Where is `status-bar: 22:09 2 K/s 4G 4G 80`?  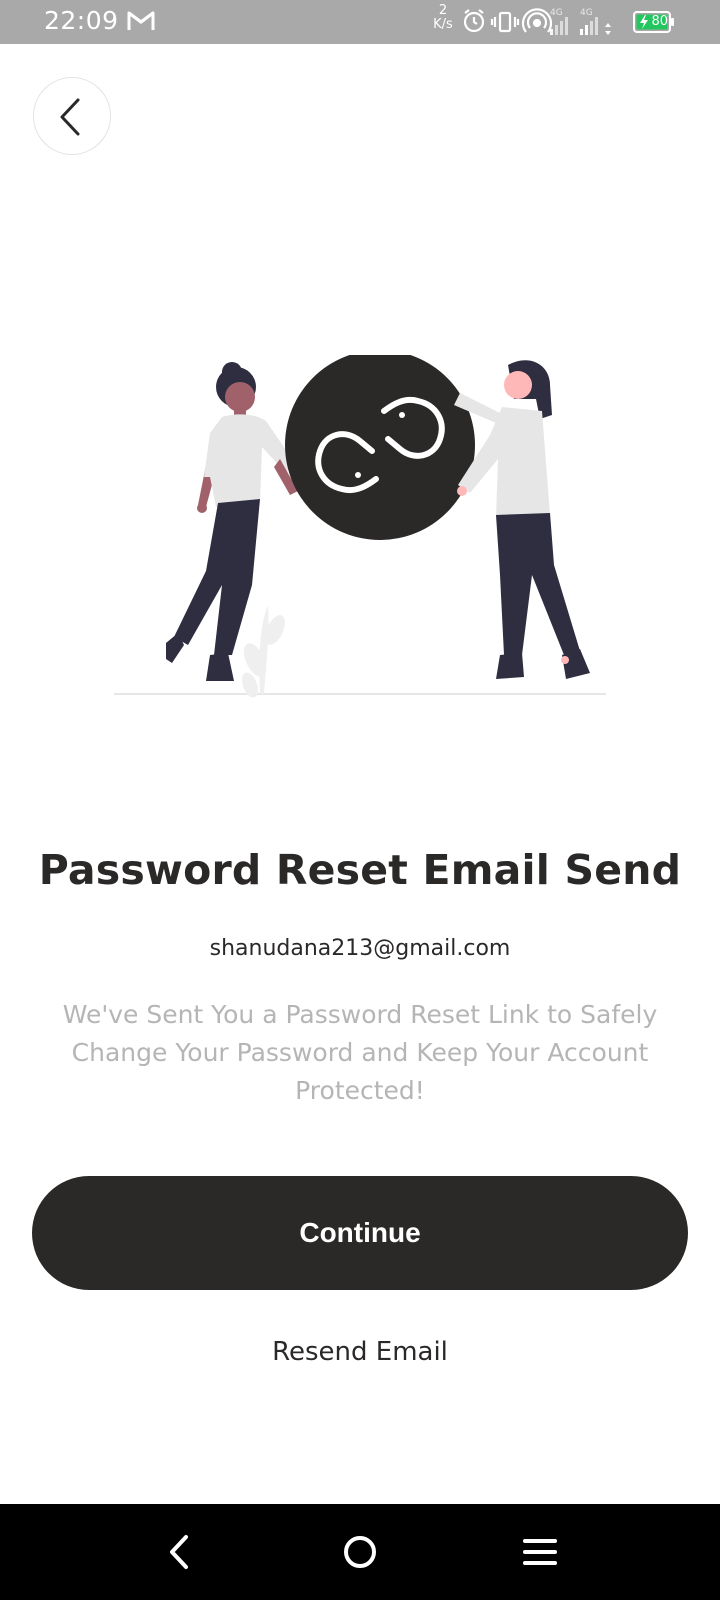 status-bar: 22:09 2 K/s 4G 4G 80 is located at coordinates (360, 22).